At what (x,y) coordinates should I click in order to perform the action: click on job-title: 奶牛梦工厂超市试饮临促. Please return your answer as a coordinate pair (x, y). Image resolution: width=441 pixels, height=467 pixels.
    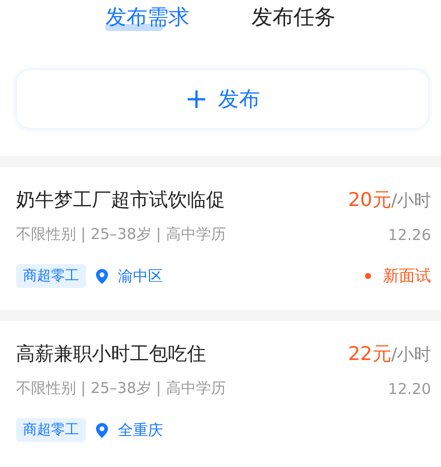
    Looking at the image, I should click on (120, 200).